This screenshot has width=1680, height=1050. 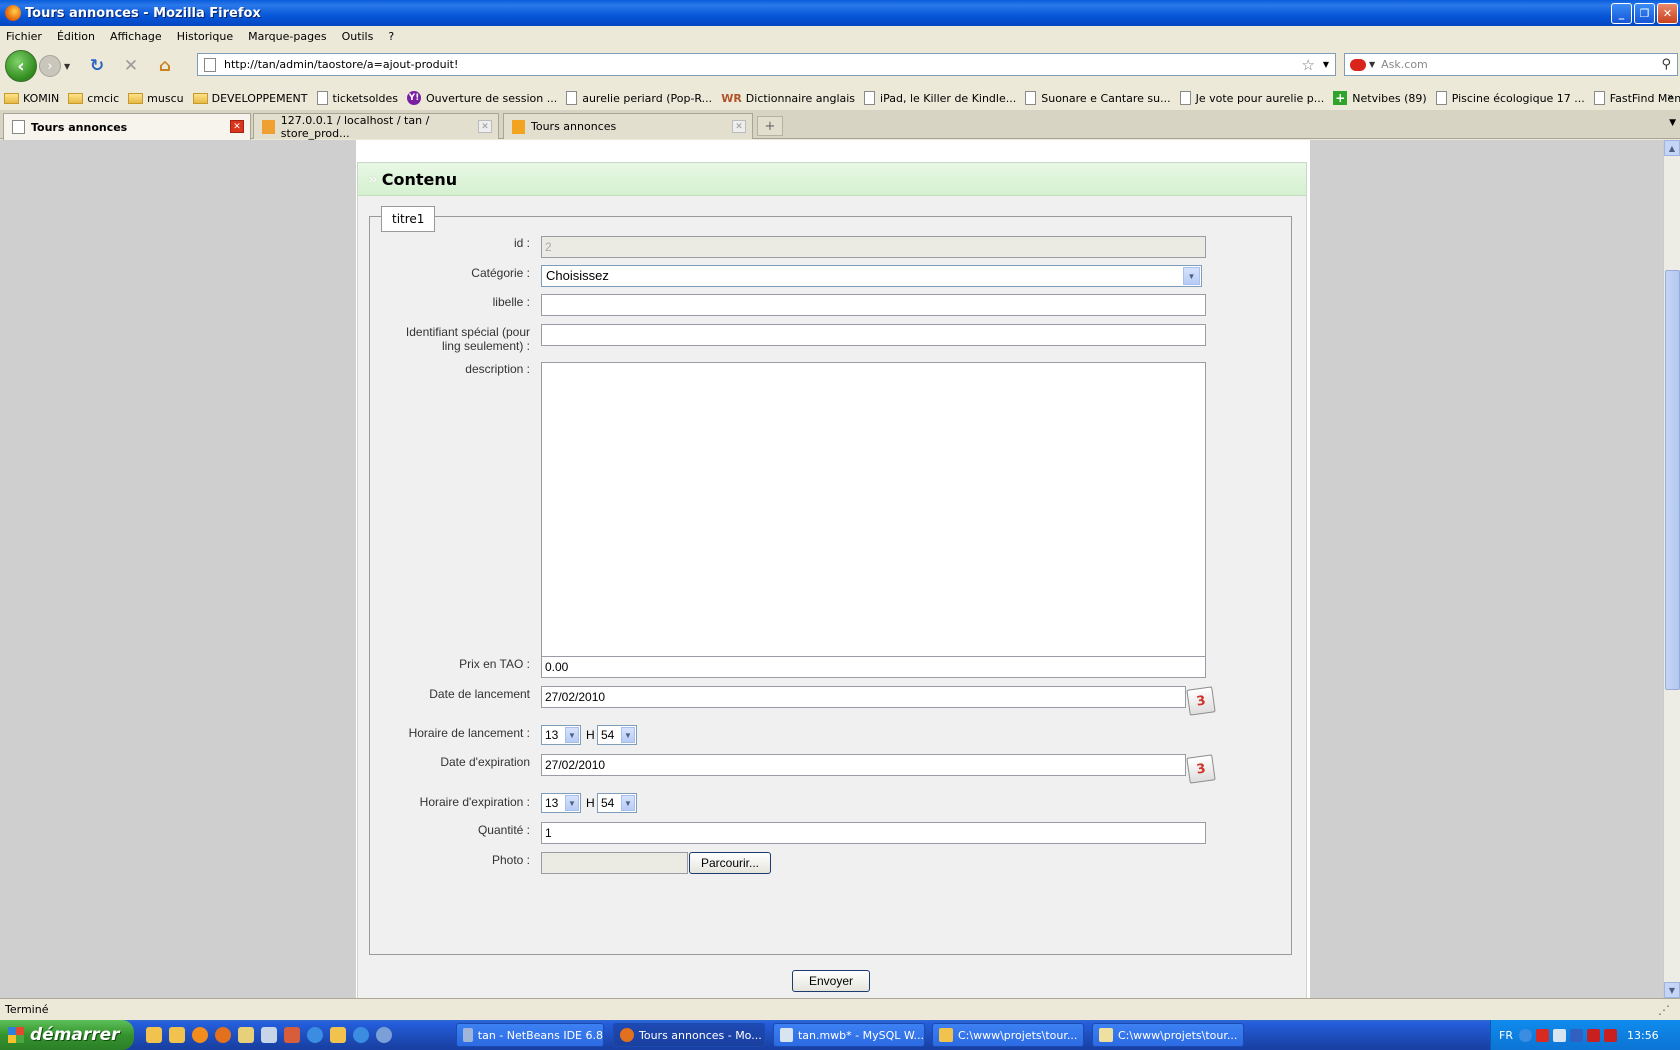 What do you see at coordinates (863, 697) in the screenshot?
I see `launch-date-input: 27/02/2010` at bounding box center [863, 697].